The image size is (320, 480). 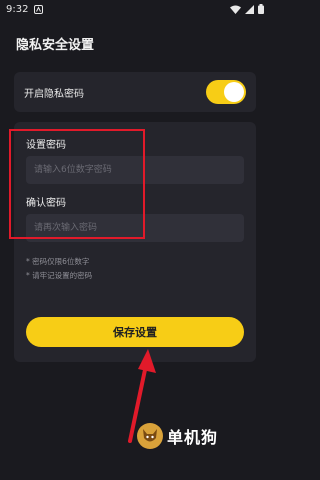 What do you see at coordinates (54, 94) in the screenshot?
I see `privacy-toggle-label: 开启隐私密码` at bounding box center [54, 94].